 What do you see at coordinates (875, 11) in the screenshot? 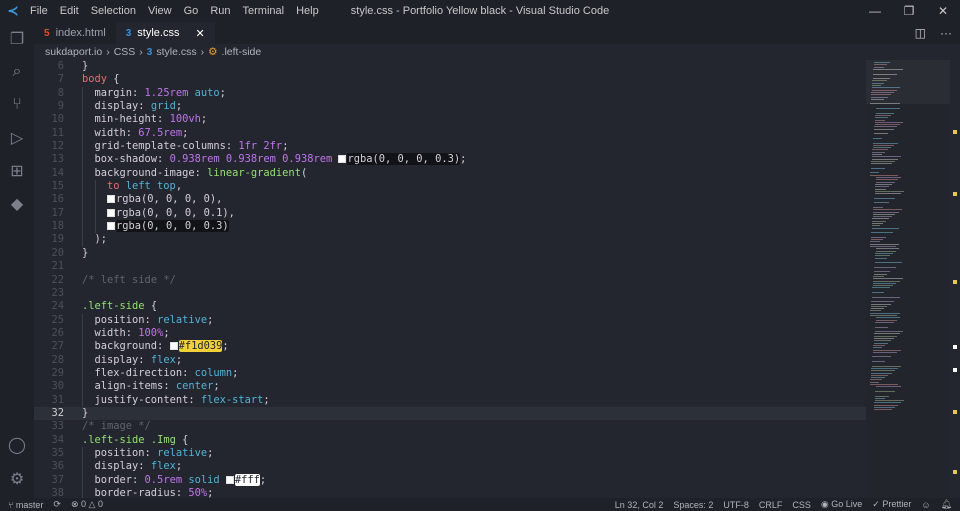
I see `minimize-button: —` at bounding box center [875, 11].